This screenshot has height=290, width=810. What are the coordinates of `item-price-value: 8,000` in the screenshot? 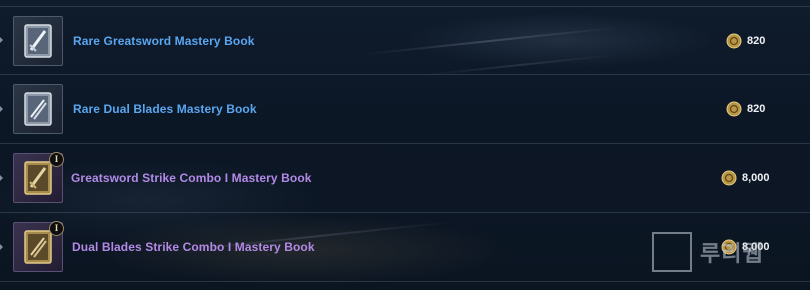 It's located at (756, 178).